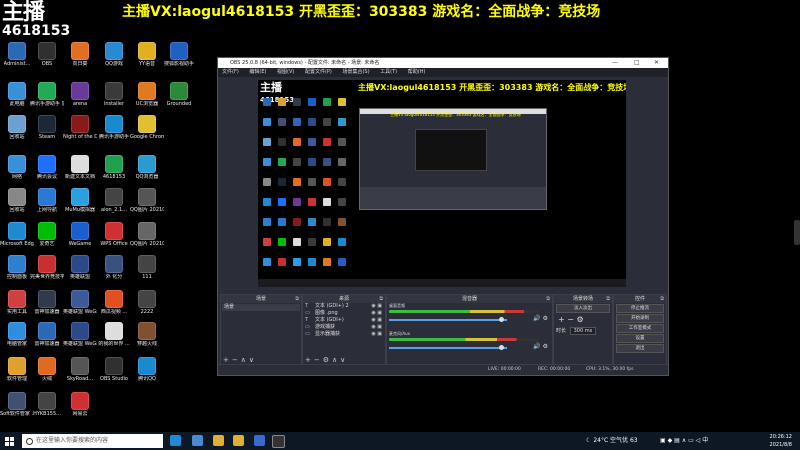 This screenshot has height=450, width=800. Describe the element at coordinates (705, 440) in the screenshot. I see `input-method-indicator: 中` at that location.